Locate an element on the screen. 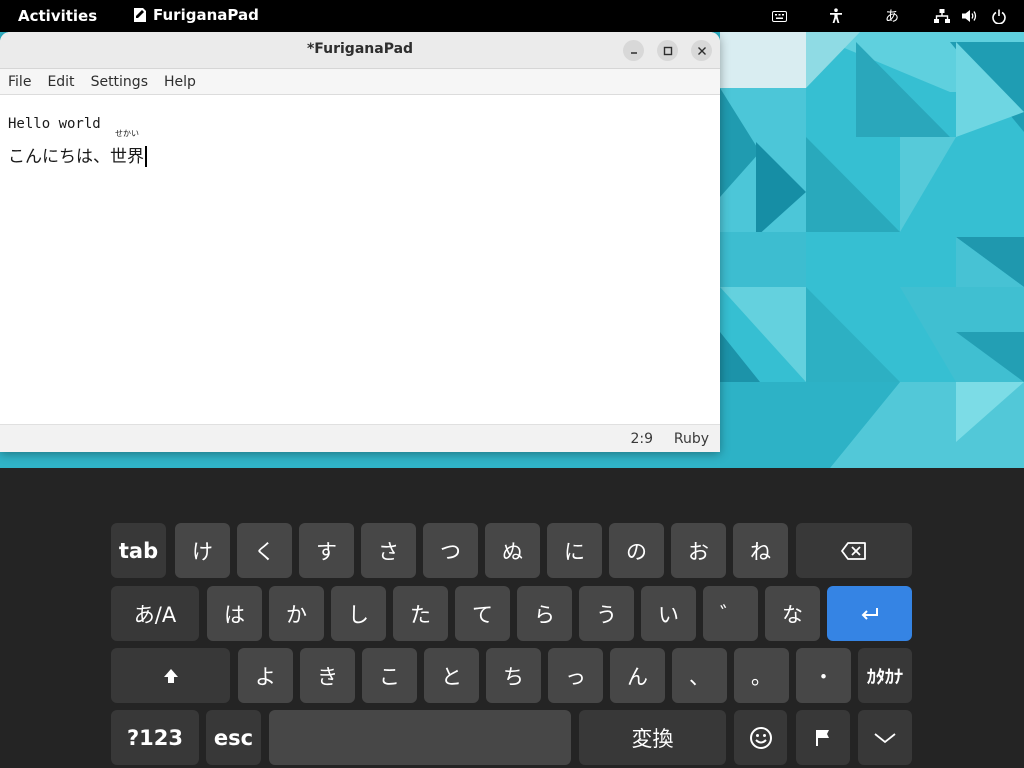 The image size is (1024, 768). app-menu: FuriganaPad is located at coordinates (196, 15).